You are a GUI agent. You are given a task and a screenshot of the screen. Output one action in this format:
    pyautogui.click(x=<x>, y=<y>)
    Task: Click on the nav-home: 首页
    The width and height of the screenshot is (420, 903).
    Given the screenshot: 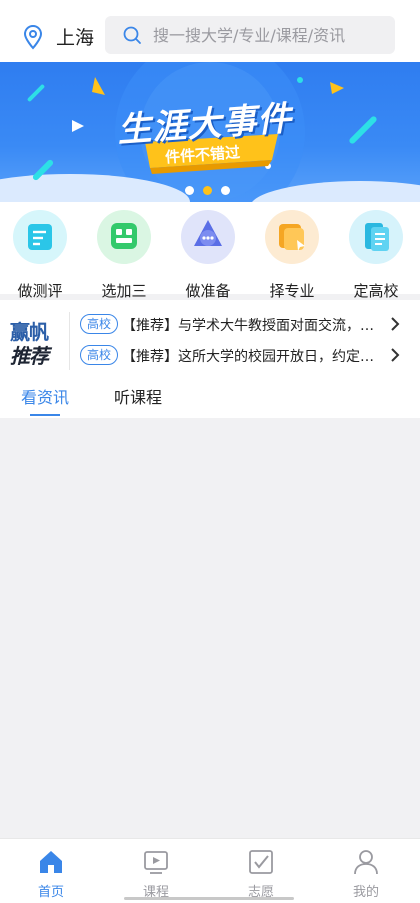 What is the action you would take?
    pyautogui.click(x=51, y=873)
    